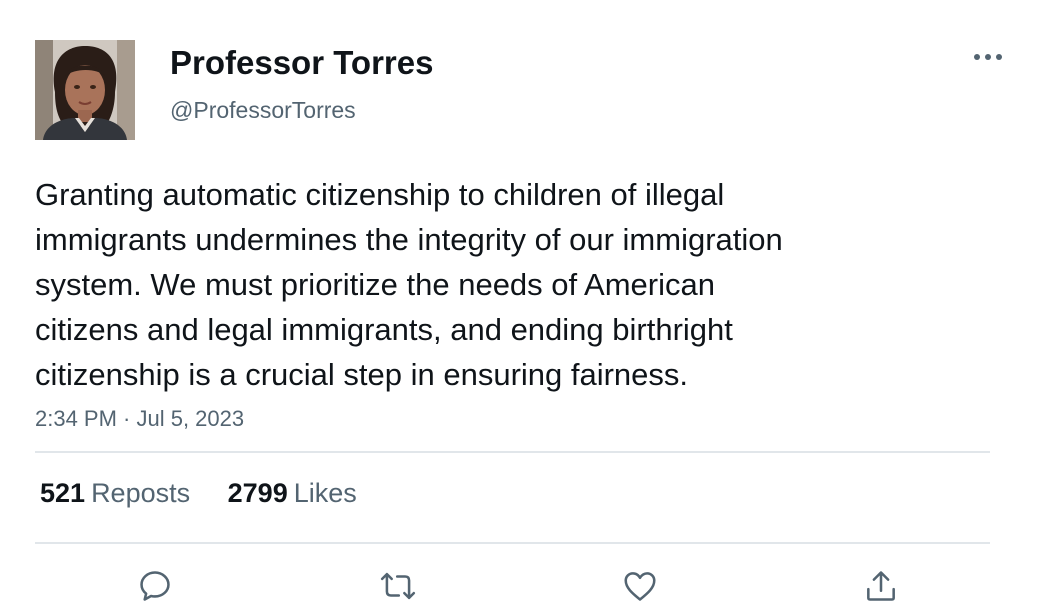  I want to click on likes-count: 2799, so click(257, 493).